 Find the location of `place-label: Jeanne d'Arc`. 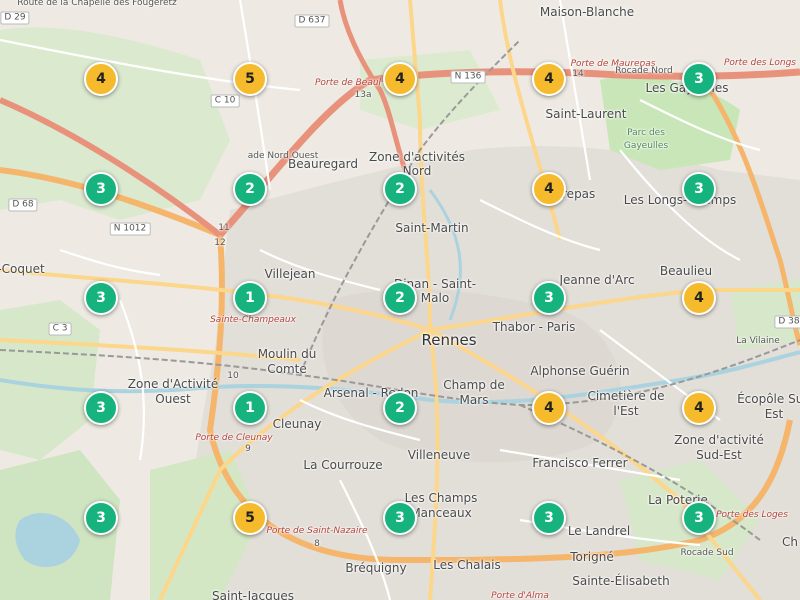

place-label: Jeanne d'Arc is located at coordinates (597, 280).